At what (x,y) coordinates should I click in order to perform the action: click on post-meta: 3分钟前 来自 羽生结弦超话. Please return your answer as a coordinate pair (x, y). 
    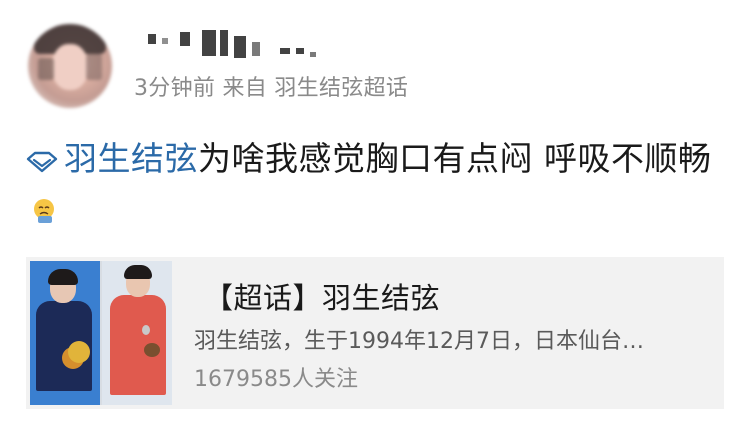
    Looking at the image, I should click on (271, 88).